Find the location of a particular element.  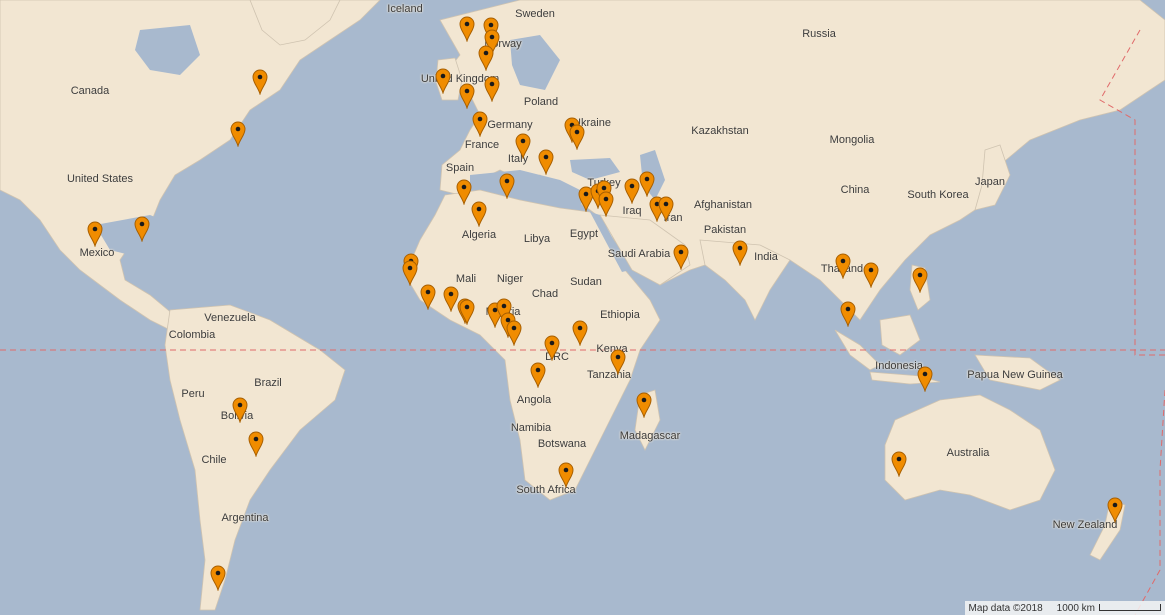

country-label: France is located at coordinates (482, 145).